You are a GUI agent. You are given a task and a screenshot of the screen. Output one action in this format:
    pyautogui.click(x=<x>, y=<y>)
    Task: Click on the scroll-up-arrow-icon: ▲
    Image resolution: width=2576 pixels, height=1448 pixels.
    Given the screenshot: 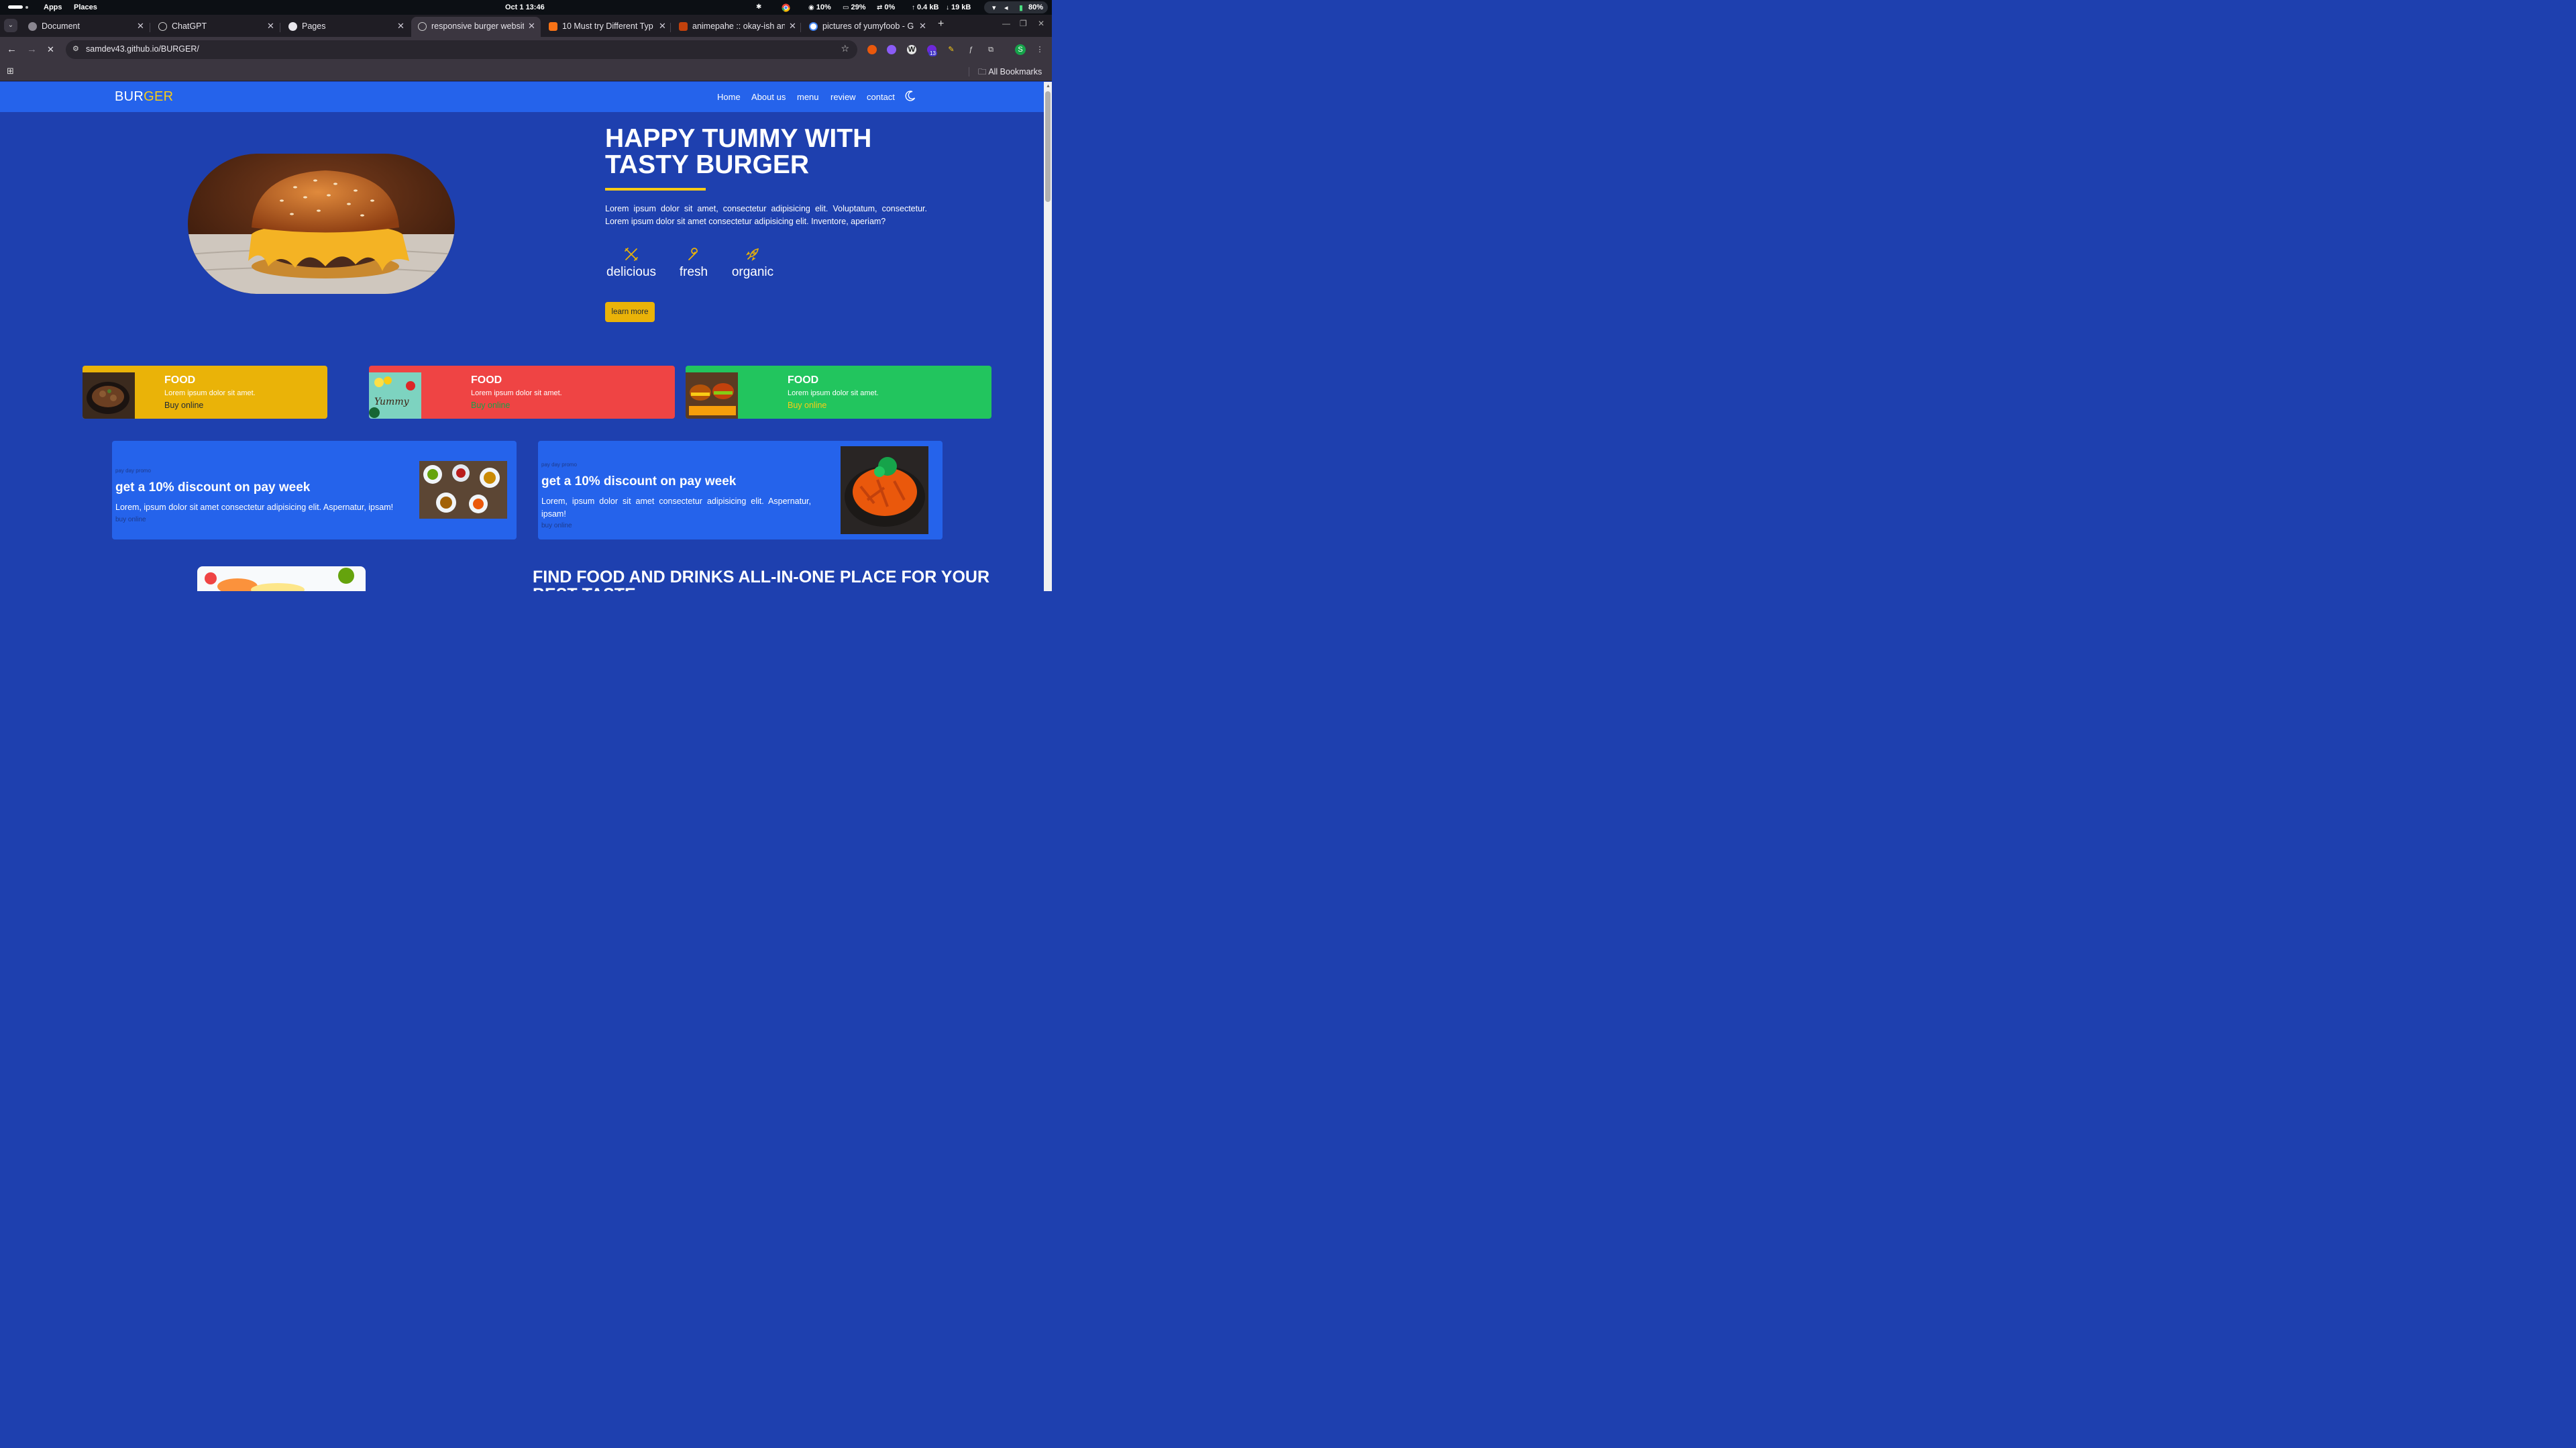 What is the action you would take?
    pyautogui.click(x=1048, y=87)
    